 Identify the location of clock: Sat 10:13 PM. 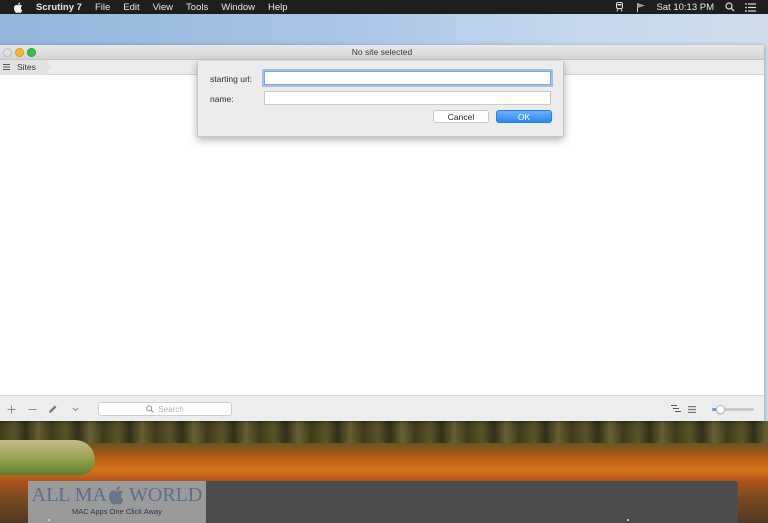
(685, 7).